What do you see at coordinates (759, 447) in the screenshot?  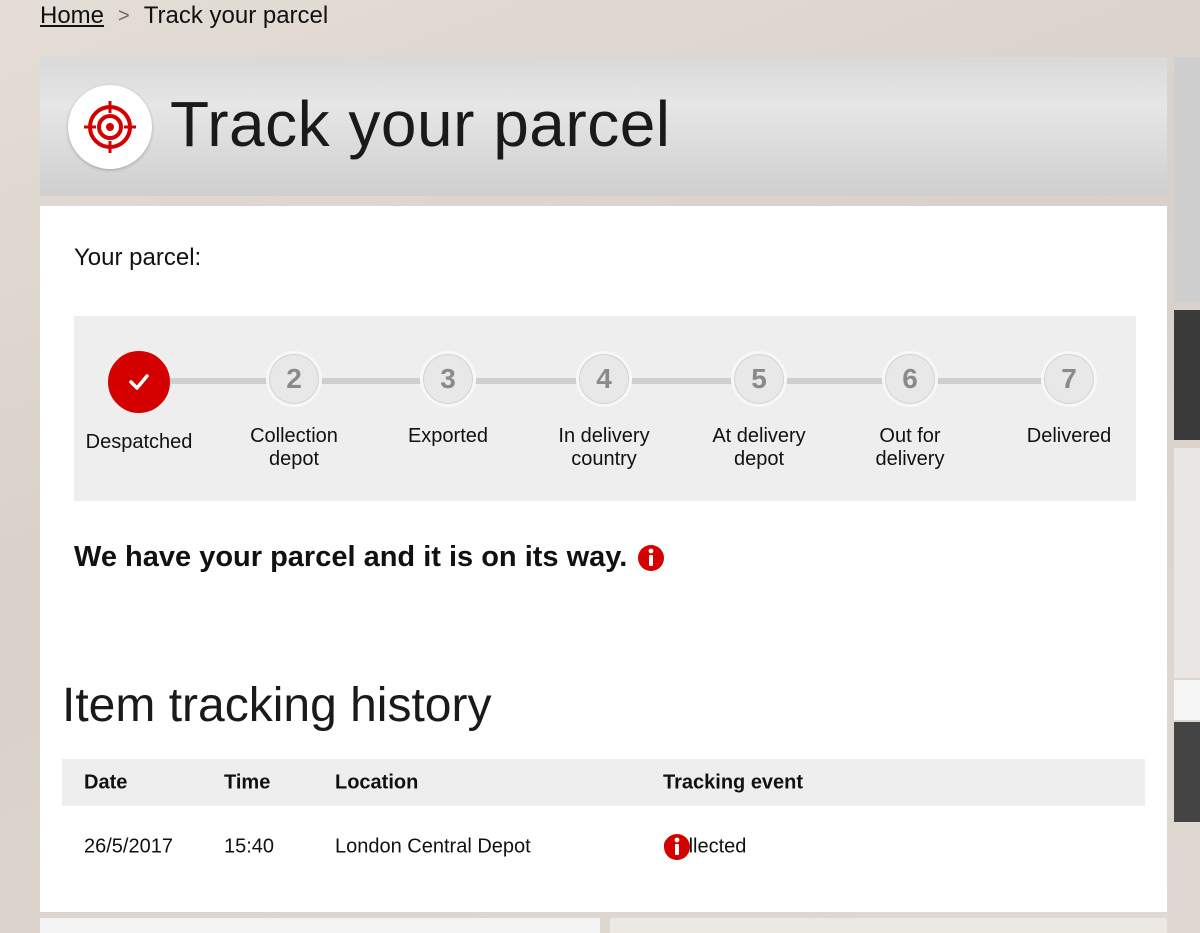 I see `step-label: At delivery depot` at bounding box center [759, 447].